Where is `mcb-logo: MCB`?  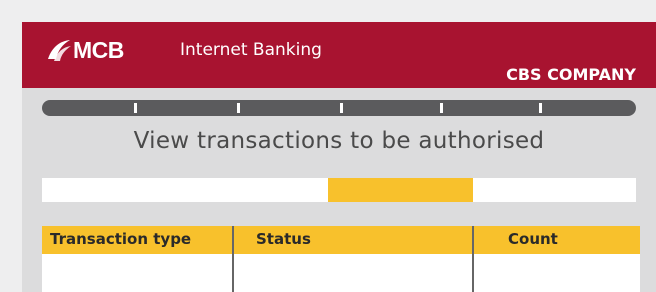 mcb-logo: MCB is located at coordinates (85, 50).